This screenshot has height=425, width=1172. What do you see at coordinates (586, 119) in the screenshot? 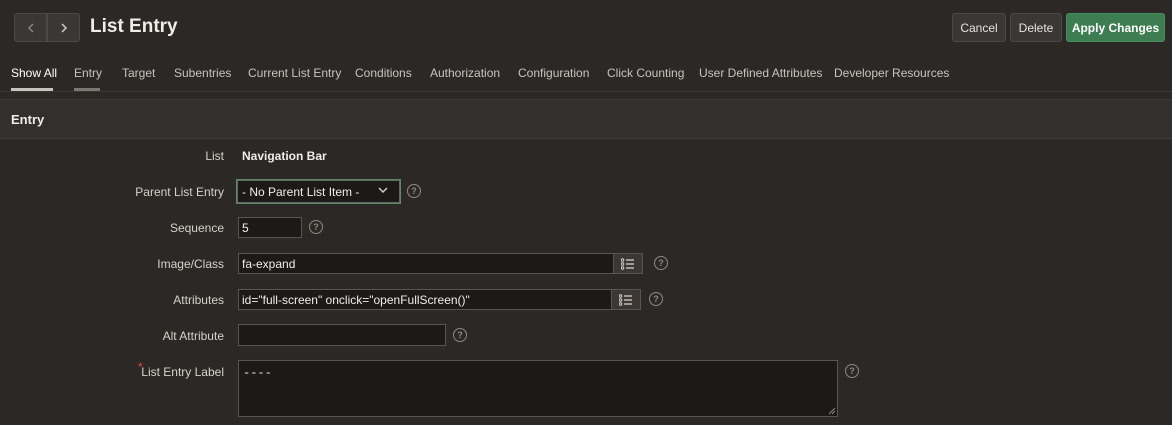
I see `region-header: Entry` at bounding box center [586, 119].